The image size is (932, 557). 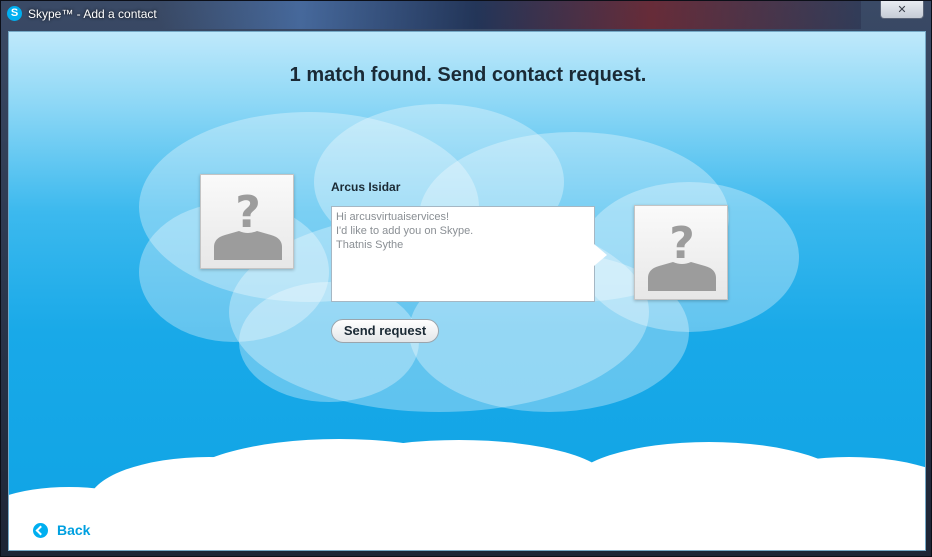 I want to click on contact-name: Arcus Isidar, so click(x=366, y=187).